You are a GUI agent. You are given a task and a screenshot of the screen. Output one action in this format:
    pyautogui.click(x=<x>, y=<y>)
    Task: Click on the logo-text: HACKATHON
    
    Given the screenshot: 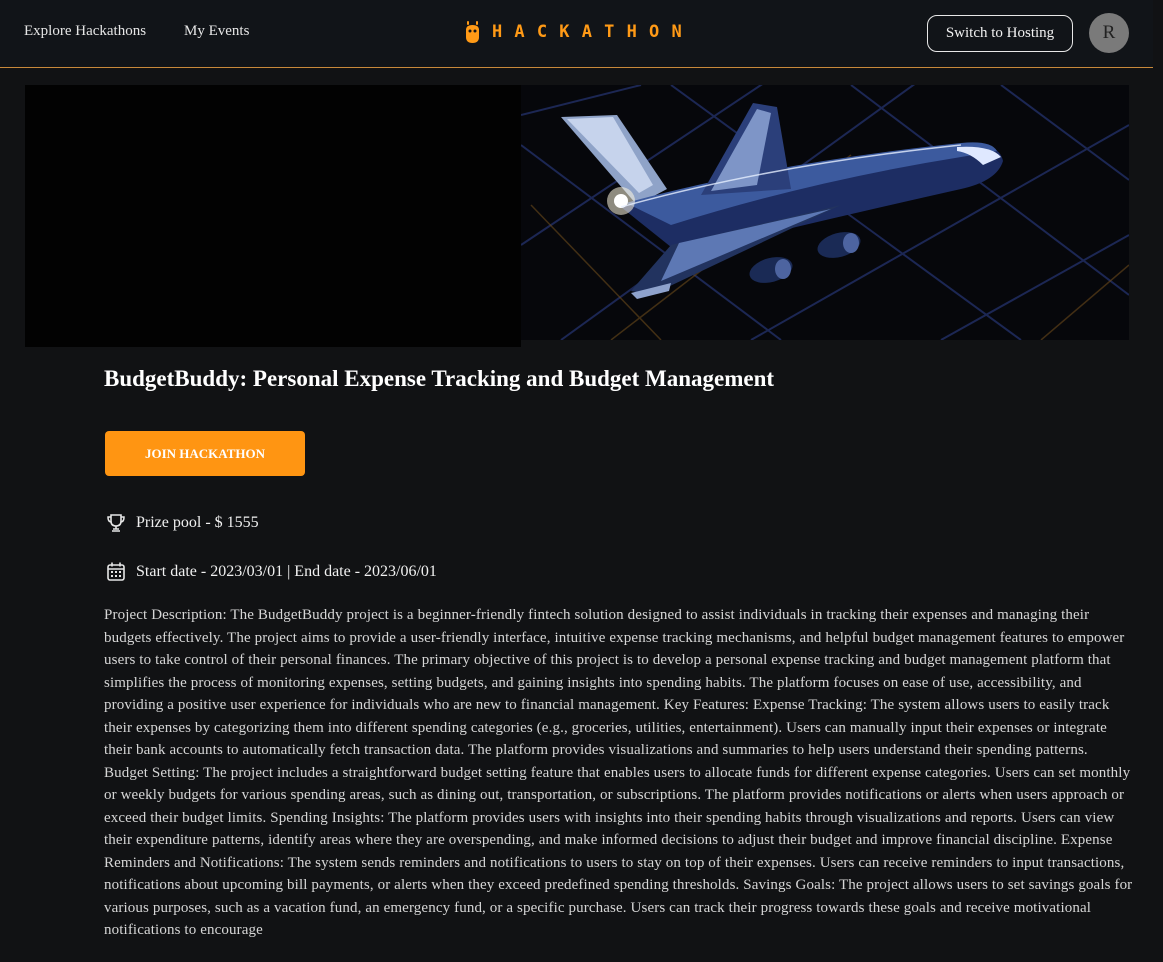 What is the action you would take?
    pyautogui.click(x=593, y=32)
    